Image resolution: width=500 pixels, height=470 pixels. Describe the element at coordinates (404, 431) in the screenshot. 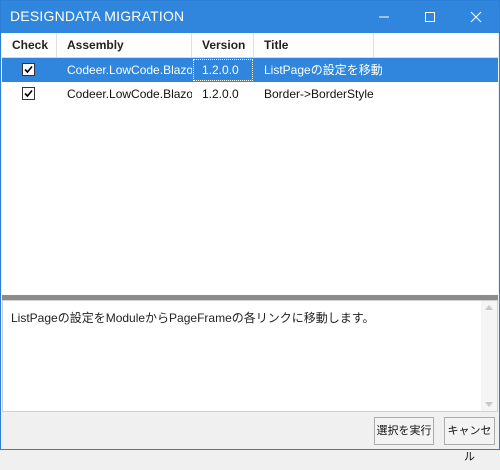

I see `execute-selected-button: 選択を実行` at that location.